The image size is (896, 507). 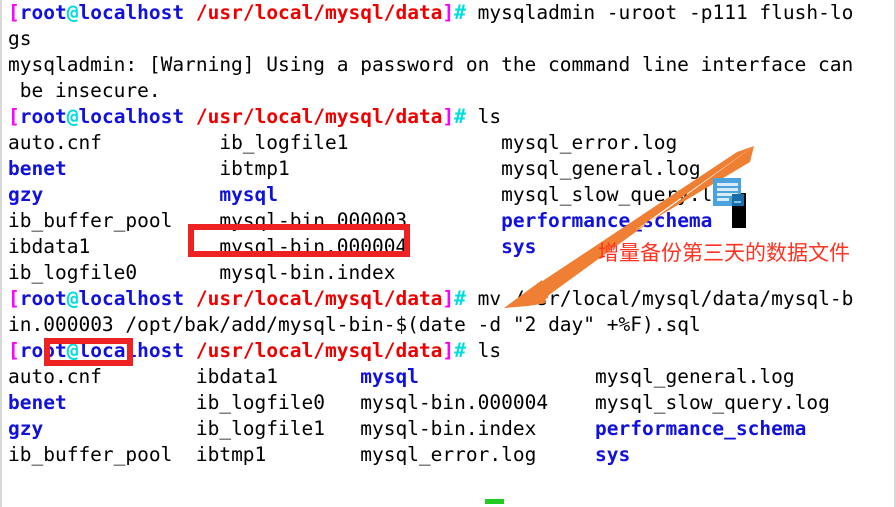 I want to click on document-file-icon, so click(x=733, y=203).